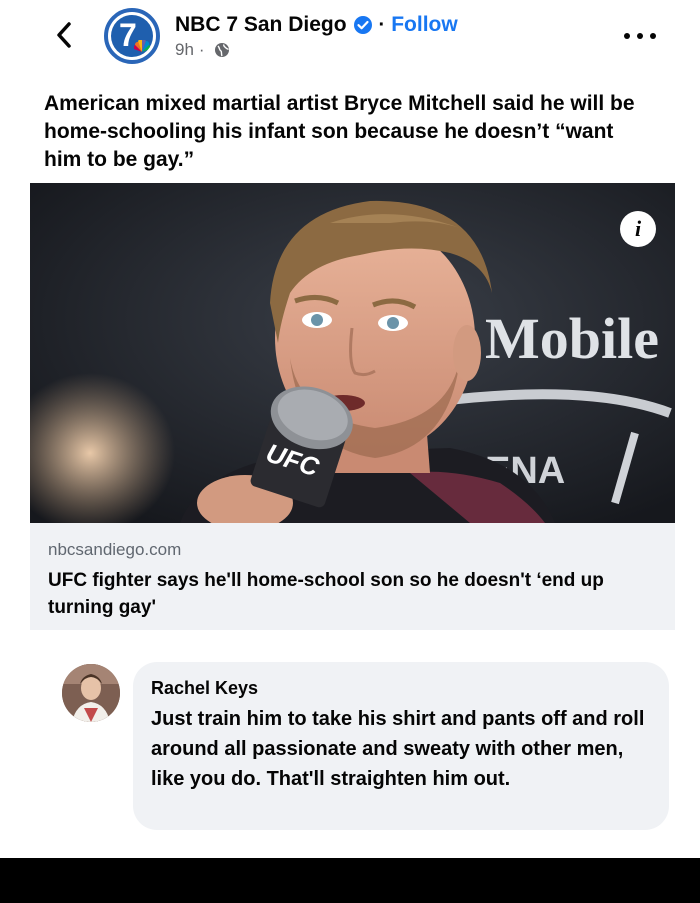 The width and height of the screenshot is (700, 903). I want to click on page-name: NBC 7 San Diego, so click(261, 25).